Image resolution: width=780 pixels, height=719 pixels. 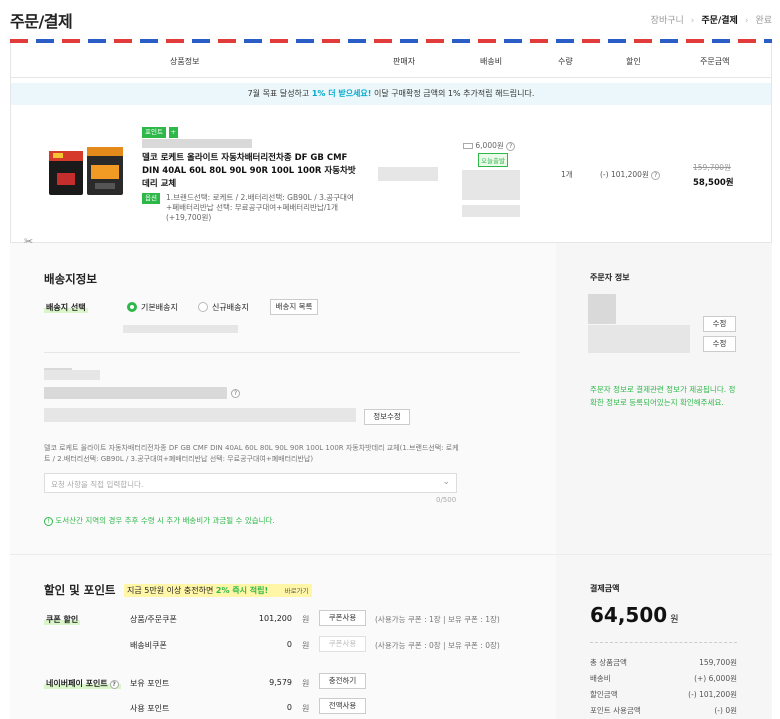 What do you see at coordinates (713, 183) in the screenshot?
I see `final-price: 58,500원` at bounding box center [713, 183].